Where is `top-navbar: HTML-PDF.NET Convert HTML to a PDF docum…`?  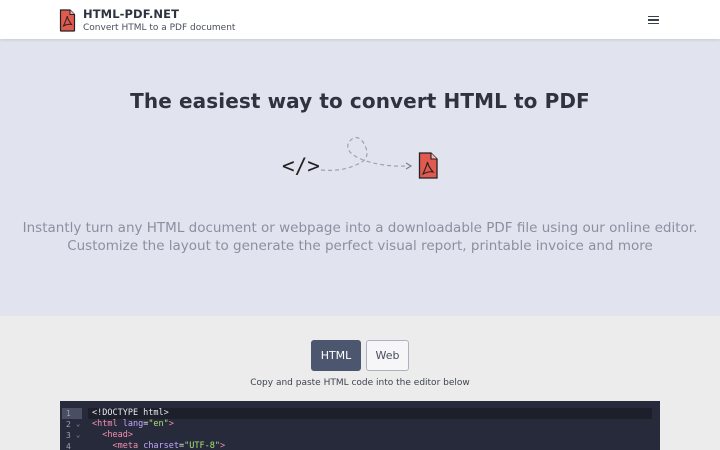 top-navbar: HTML-PDF.NET Convert HTML to a PDF docum… is located at coordinates (360, 19).